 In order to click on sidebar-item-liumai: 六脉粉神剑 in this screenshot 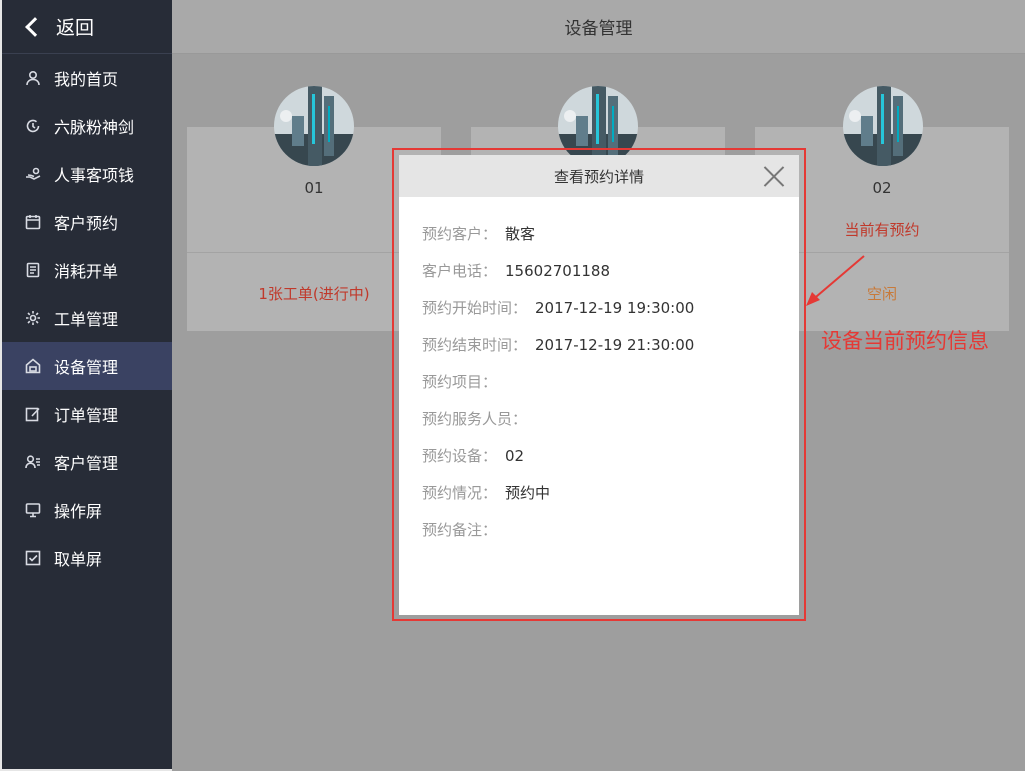, I will do `click(87, 126)`.